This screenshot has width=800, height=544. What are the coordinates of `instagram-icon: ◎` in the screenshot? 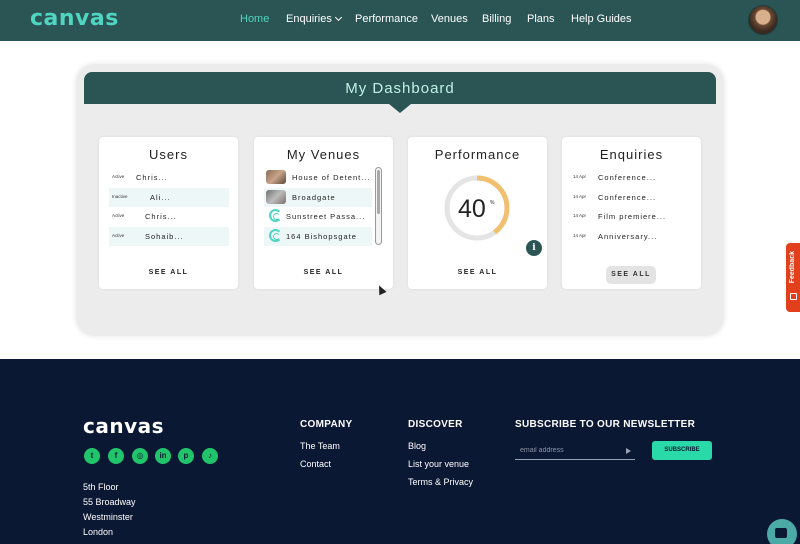 It's located at (140, 456).